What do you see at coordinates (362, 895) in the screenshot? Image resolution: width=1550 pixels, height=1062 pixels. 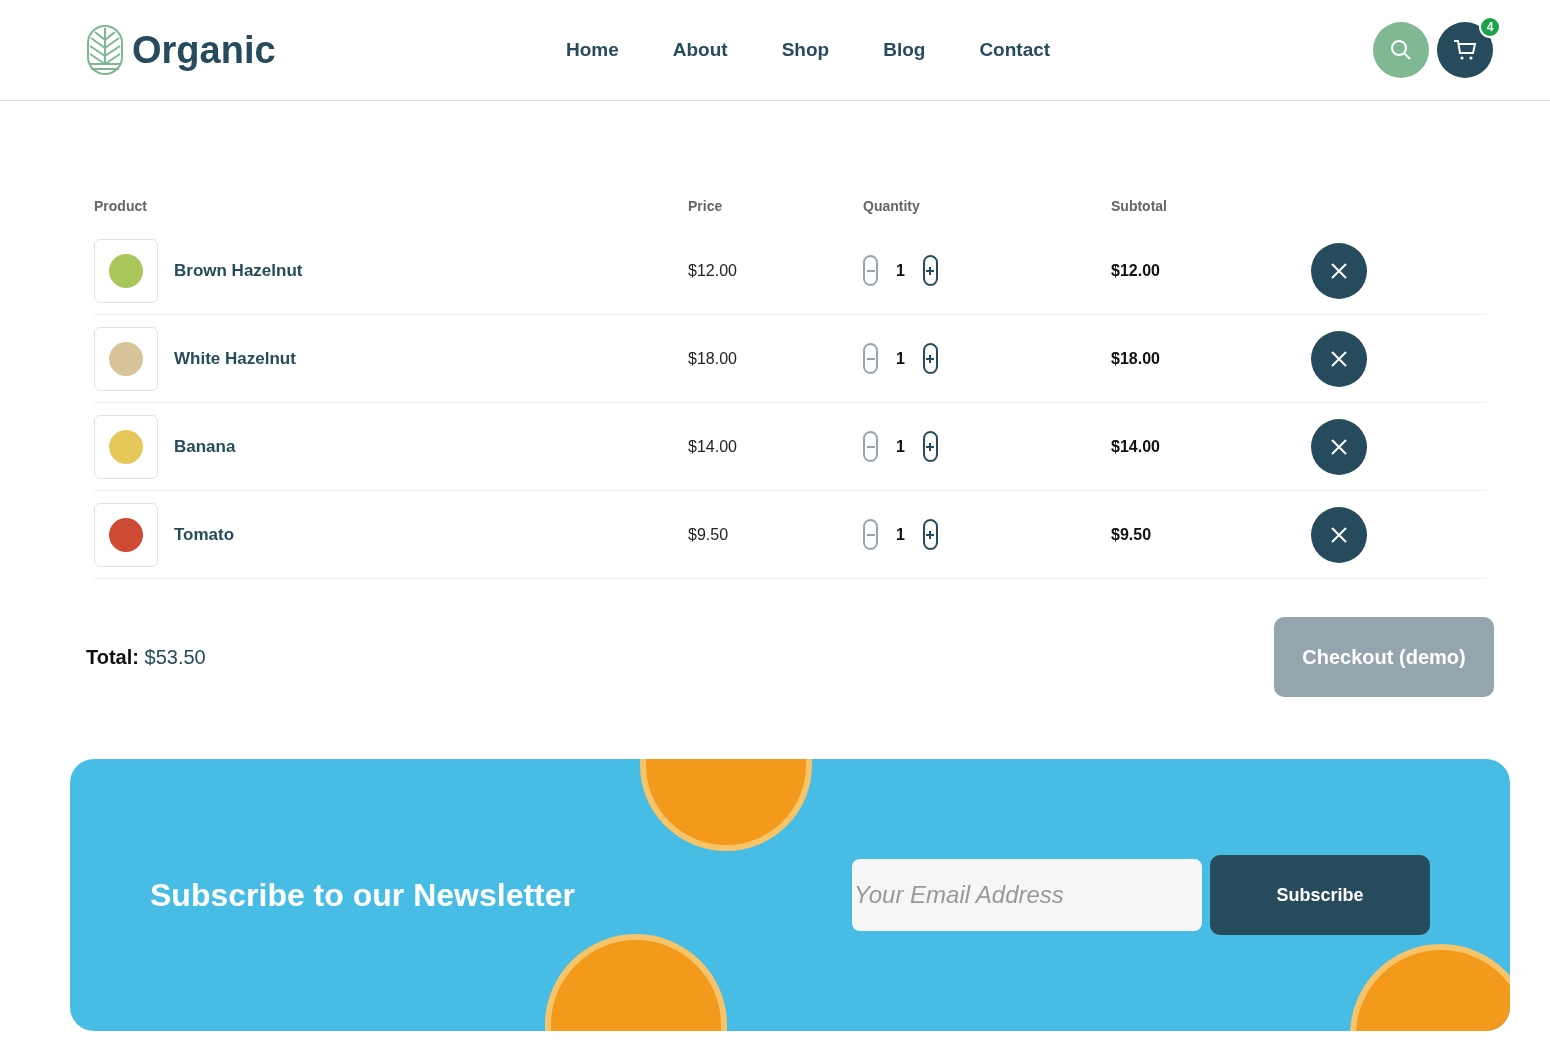 I see `newsletter-title: Subscribe to our Newsletter` at bounding box center [362, 895].